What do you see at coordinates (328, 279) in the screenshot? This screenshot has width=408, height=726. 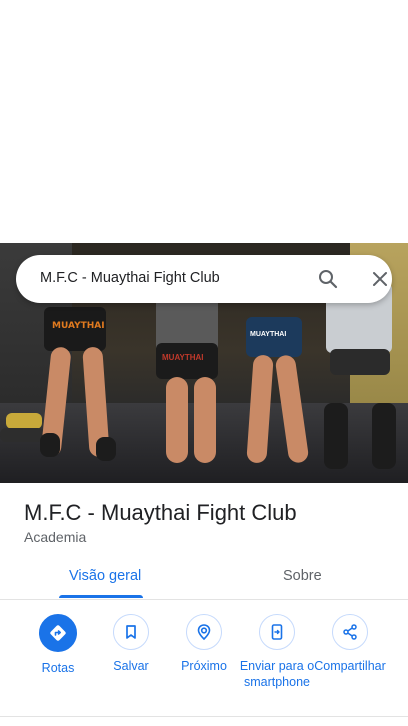 I see `search-icon` at bounding box center [328, 279].